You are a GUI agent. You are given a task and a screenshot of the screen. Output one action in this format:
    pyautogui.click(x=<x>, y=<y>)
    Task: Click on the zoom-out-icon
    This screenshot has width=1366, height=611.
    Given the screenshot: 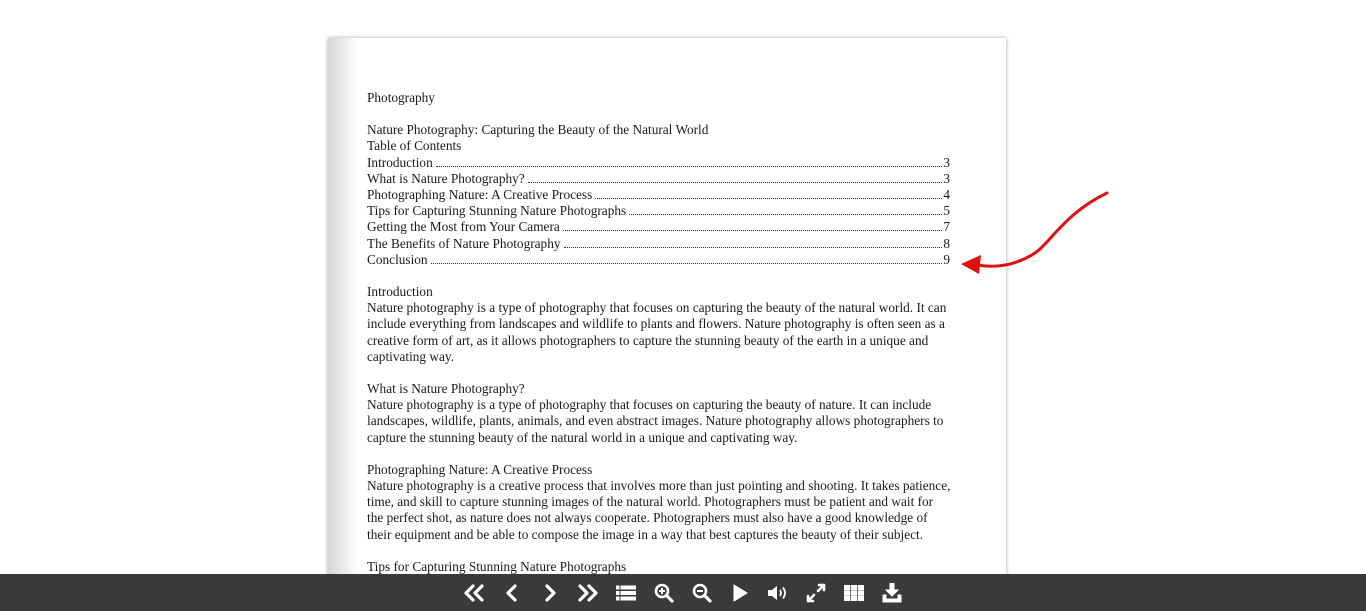 What is the action you would take?
    pyautogui.click(x=702, y=593)
    